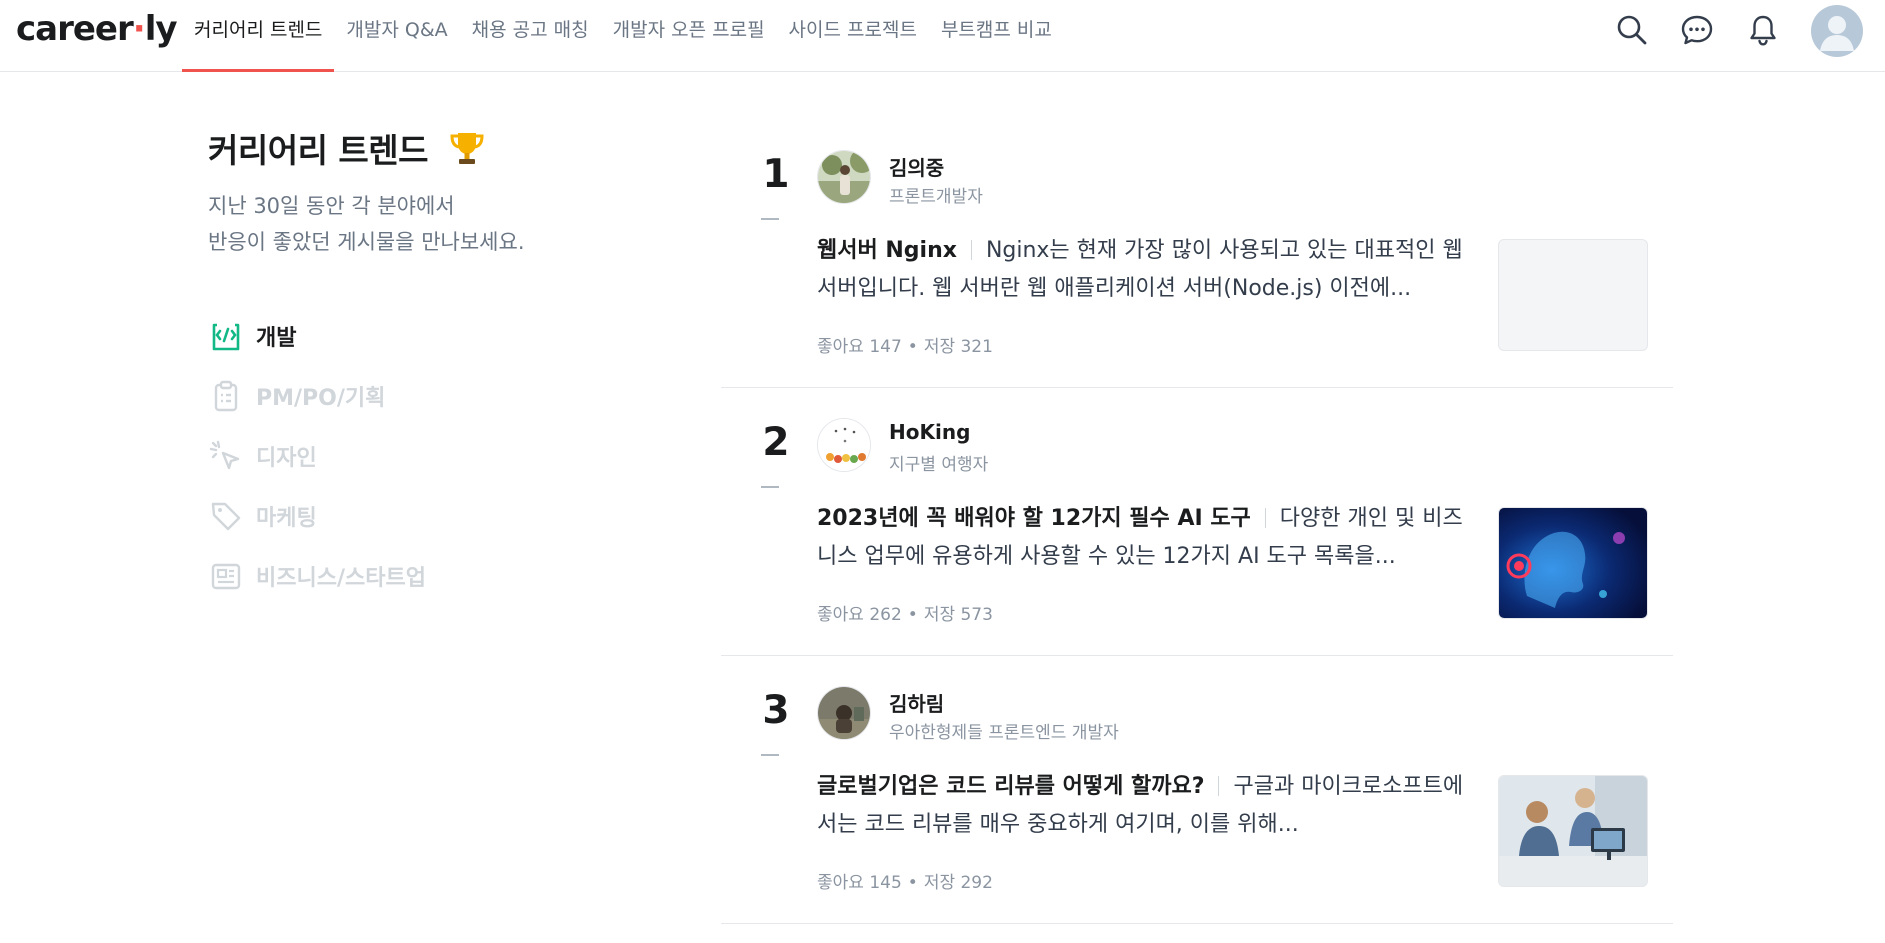 The image size is (1885, 943). I want to click on category-label: 디자인, so click(286, 458).